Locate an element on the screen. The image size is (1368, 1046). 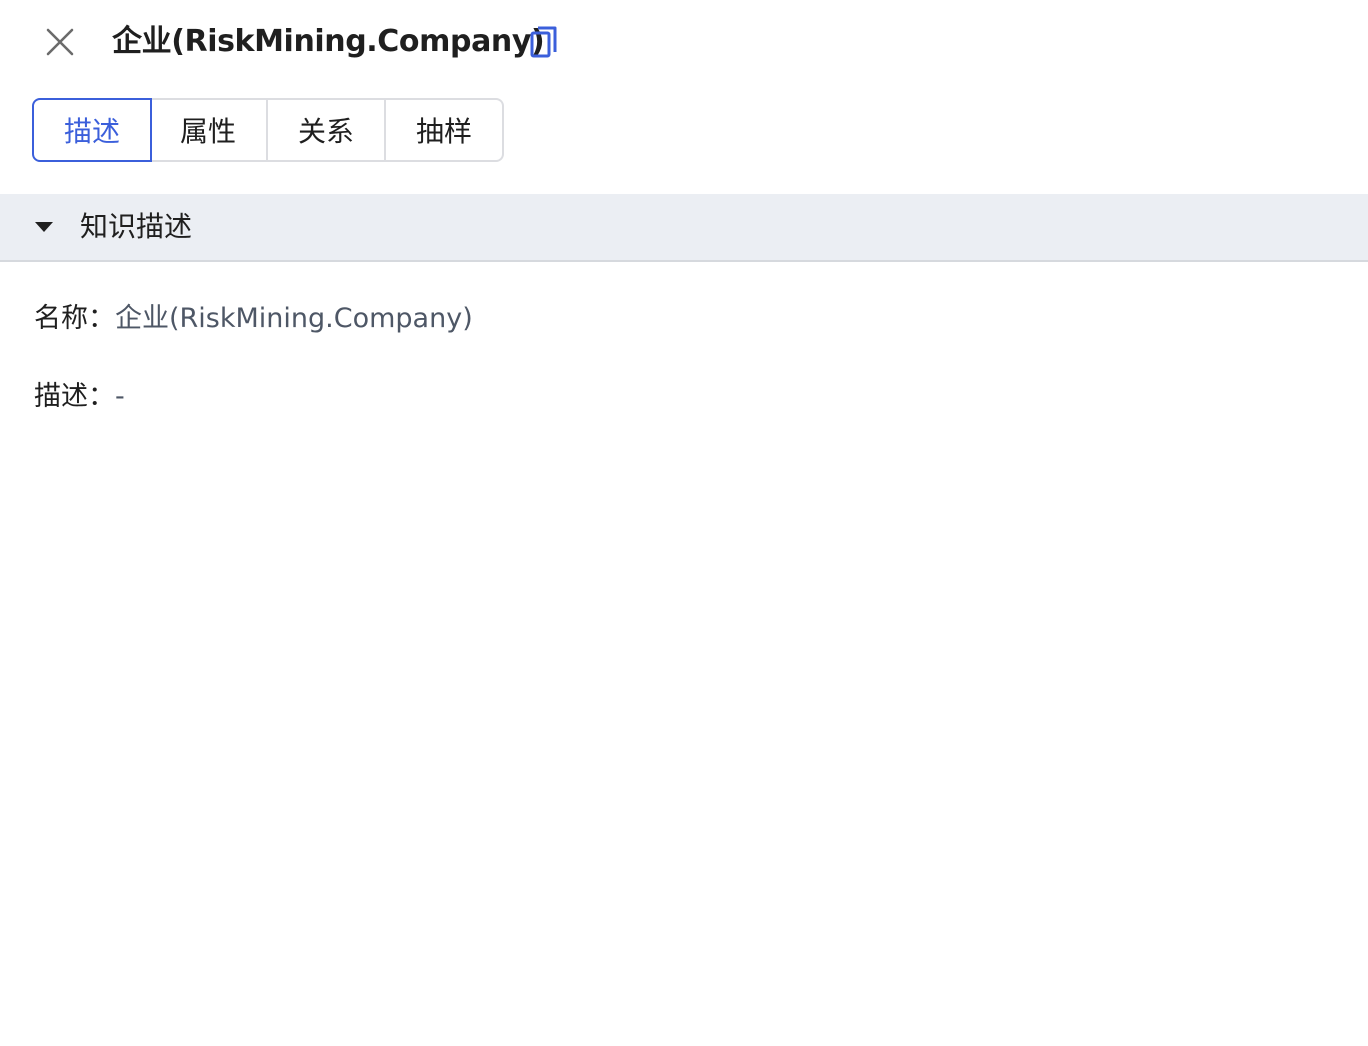
panel-header: 企业(RiskMining.Company) is located at coordinates (684, 42).